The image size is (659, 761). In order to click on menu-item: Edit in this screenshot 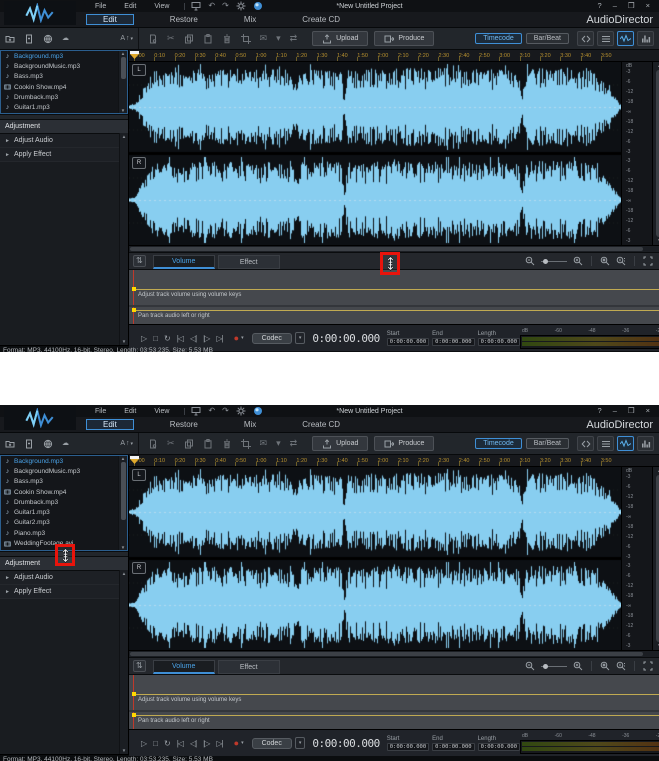, I will do `click(130, 6)`.